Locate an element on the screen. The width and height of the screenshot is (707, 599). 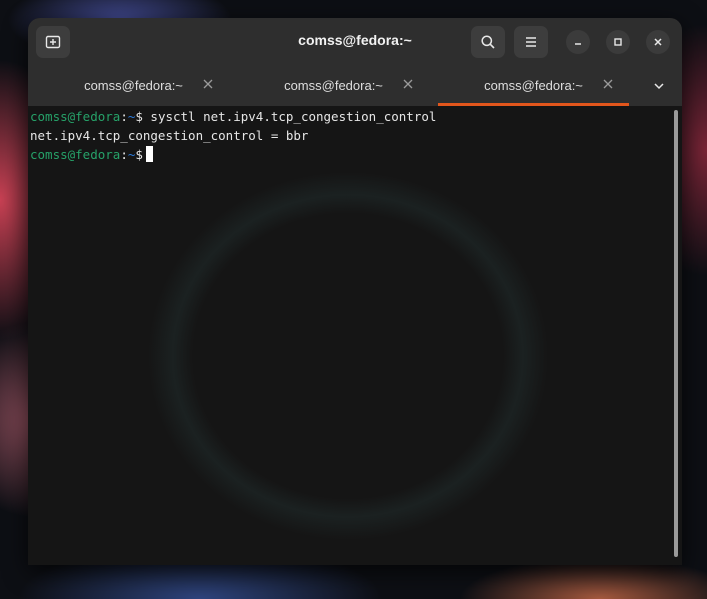
window-title: comss@fedora:~ is located at coordinates (355, 40).